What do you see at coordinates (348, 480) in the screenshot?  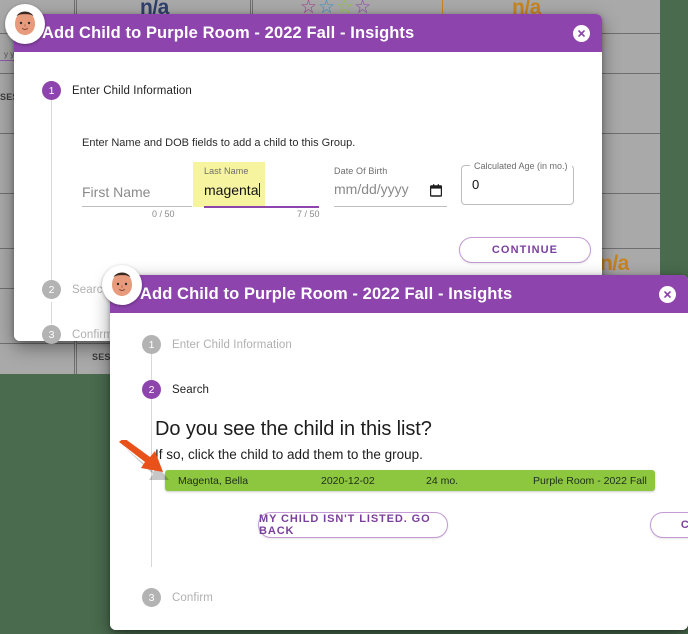 I see `result-child-dob: 2020-12-02` at bounding box center [348, 480].